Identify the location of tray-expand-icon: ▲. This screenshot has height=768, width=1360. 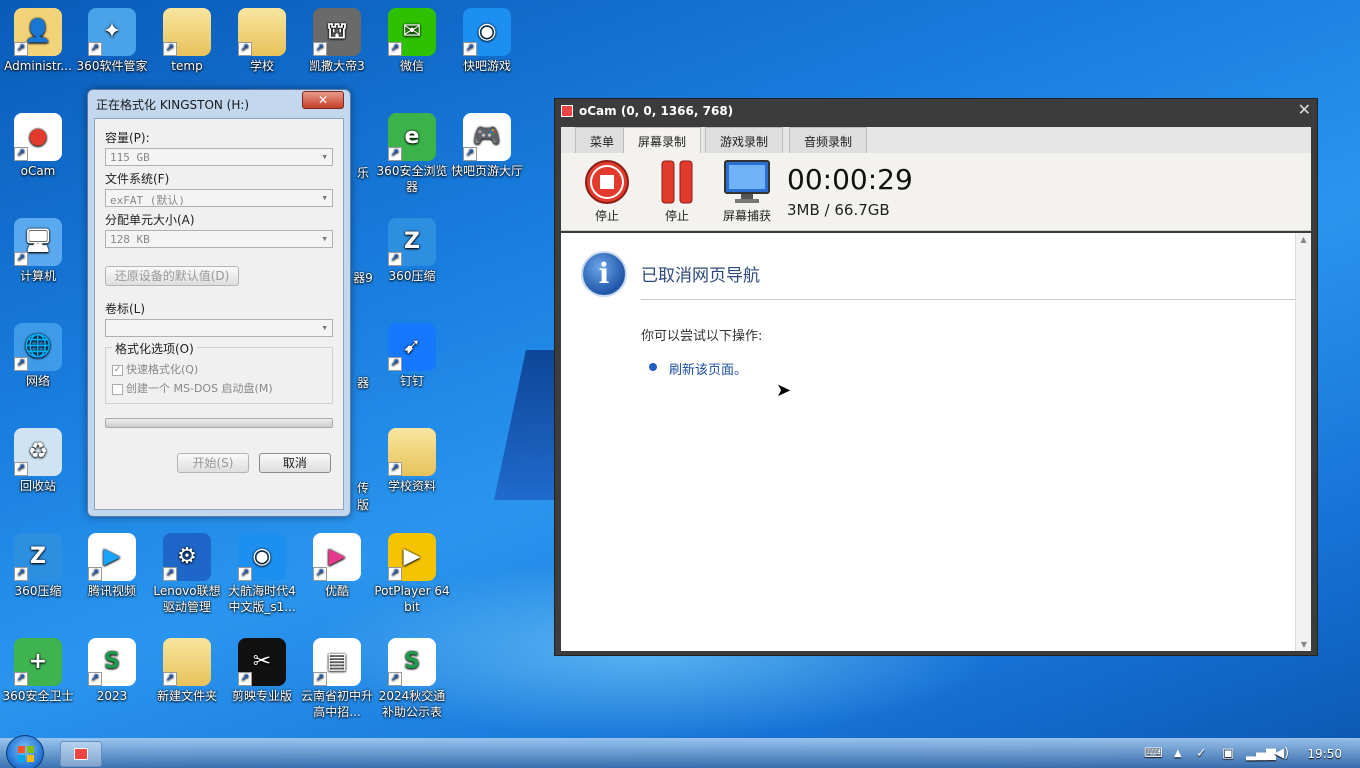
(1178, 753).